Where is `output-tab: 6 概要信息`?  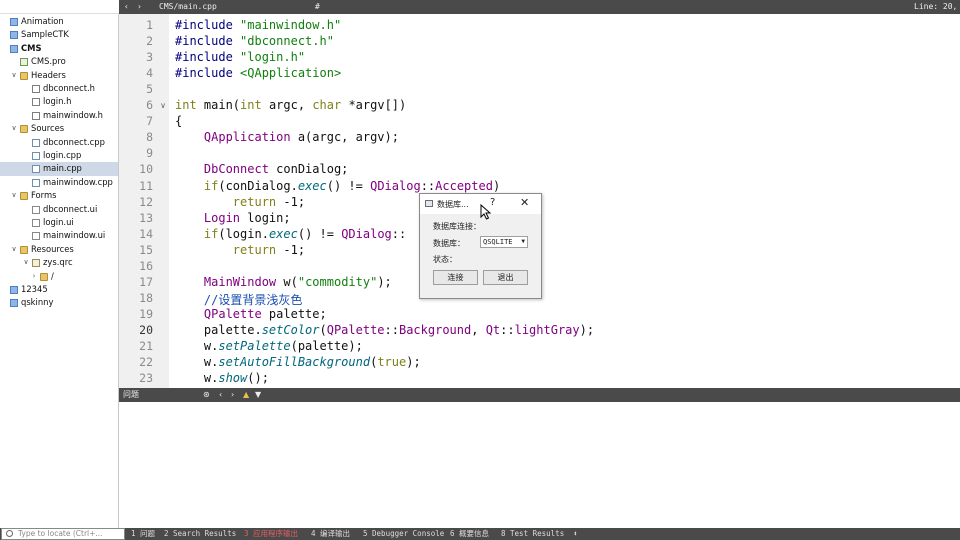
output-tab: 6 概要信息 is located at coordinates (469, 534).